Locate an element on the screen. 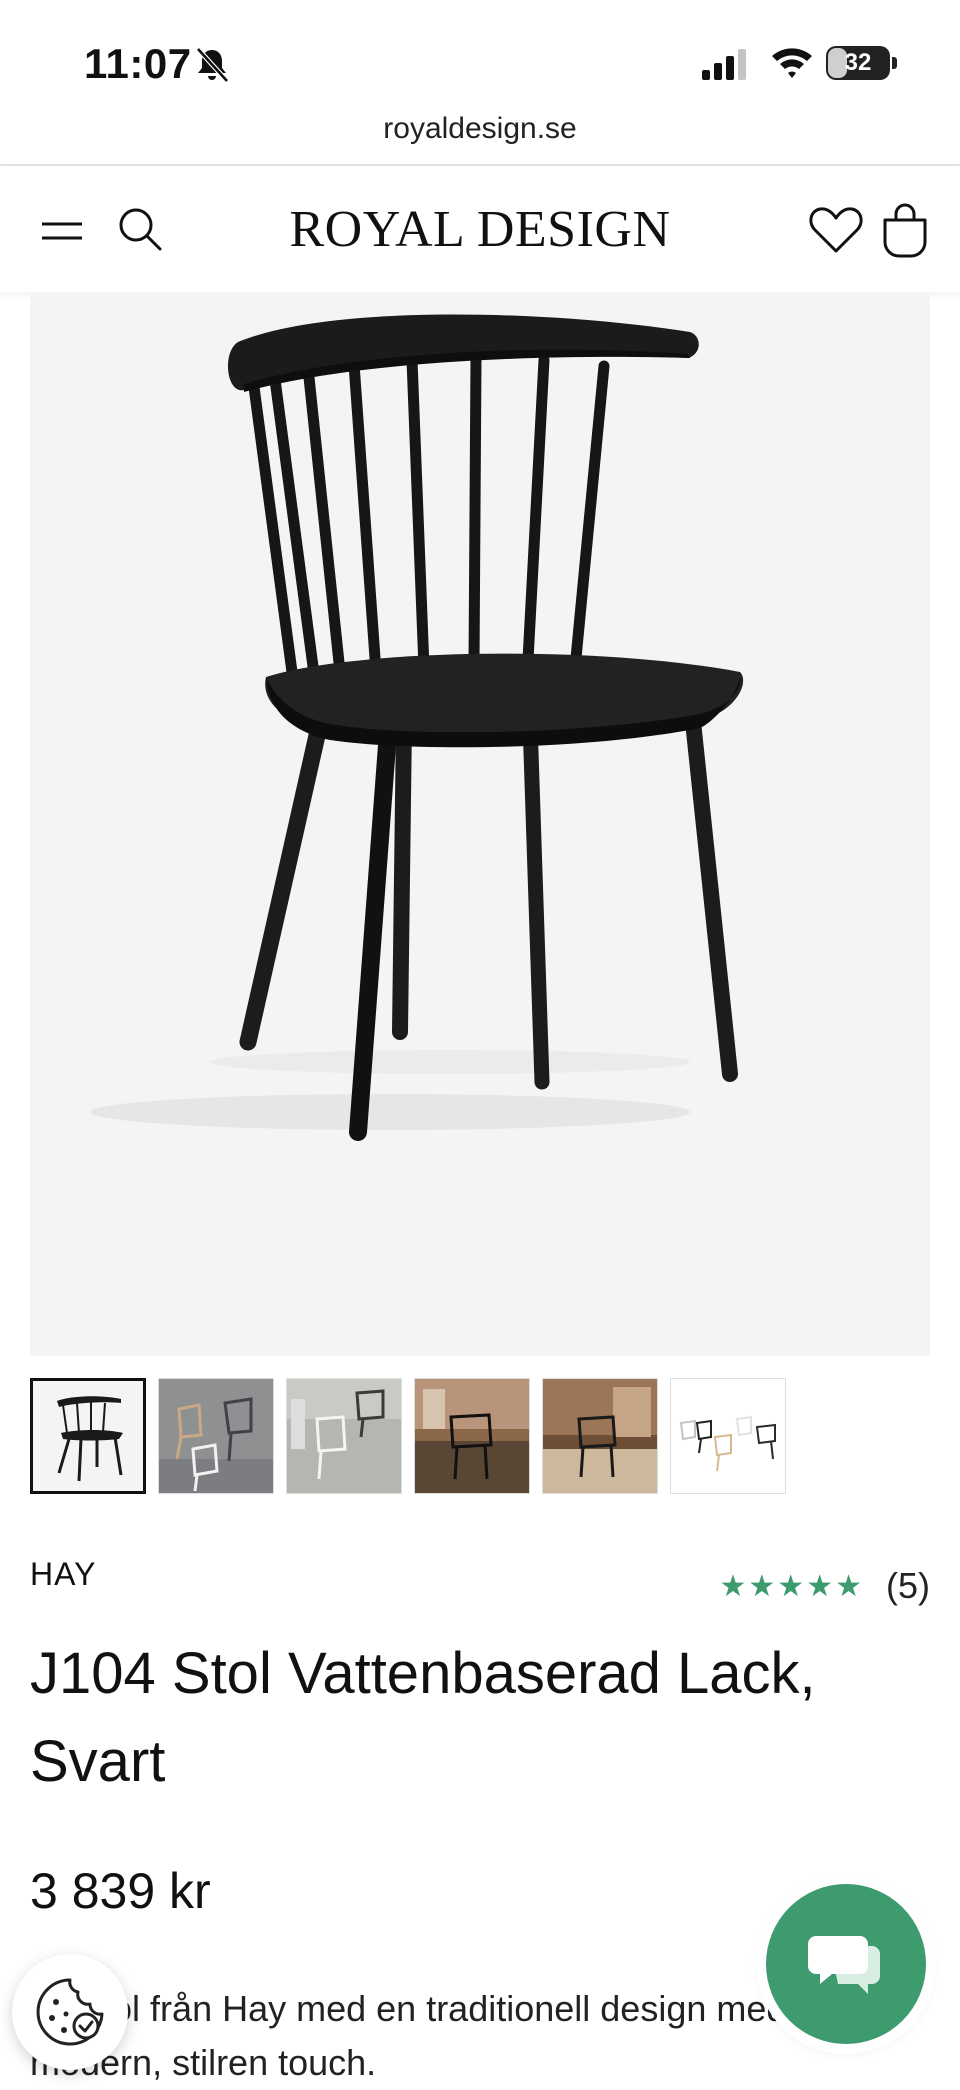 This screenshot has width=960, height=2090. cookie-icon is located at coordinates (70, 2012).